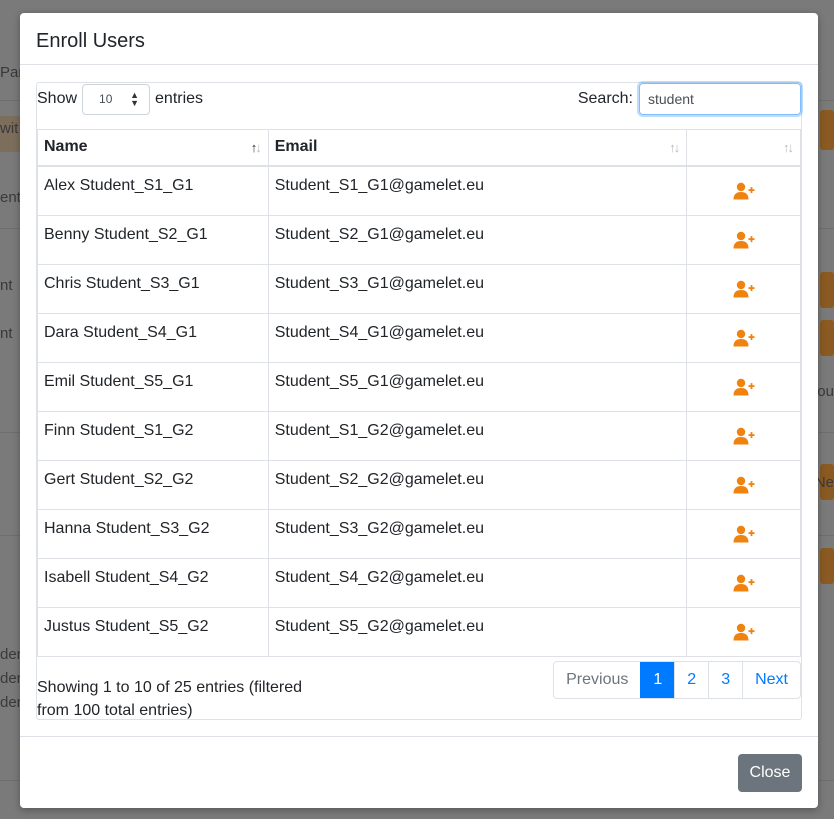 The width and height of the screenshot is (834, 819). Describe the element at coordinates (57, 98) in the screenshot. I see `show-label: Show` at that location.